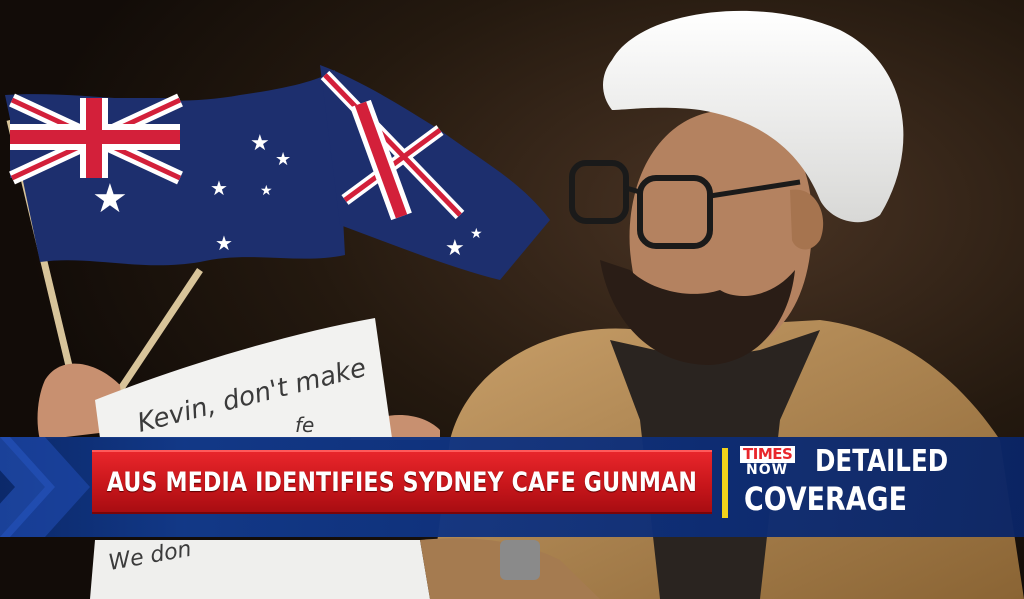 This screenshot has width=1024, height=599. I want to click on headline-text: AUS MEDIA IDENTIFIES SYDNEY CAFE GUNMAN, so click(402, 482).